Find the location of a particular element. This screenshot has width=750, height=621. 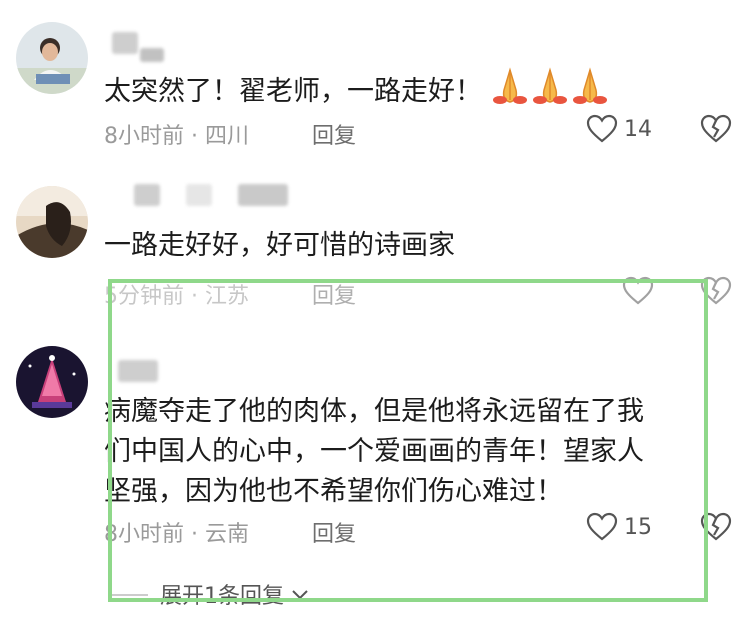

expand-divider is located at coordinates (128, 595).